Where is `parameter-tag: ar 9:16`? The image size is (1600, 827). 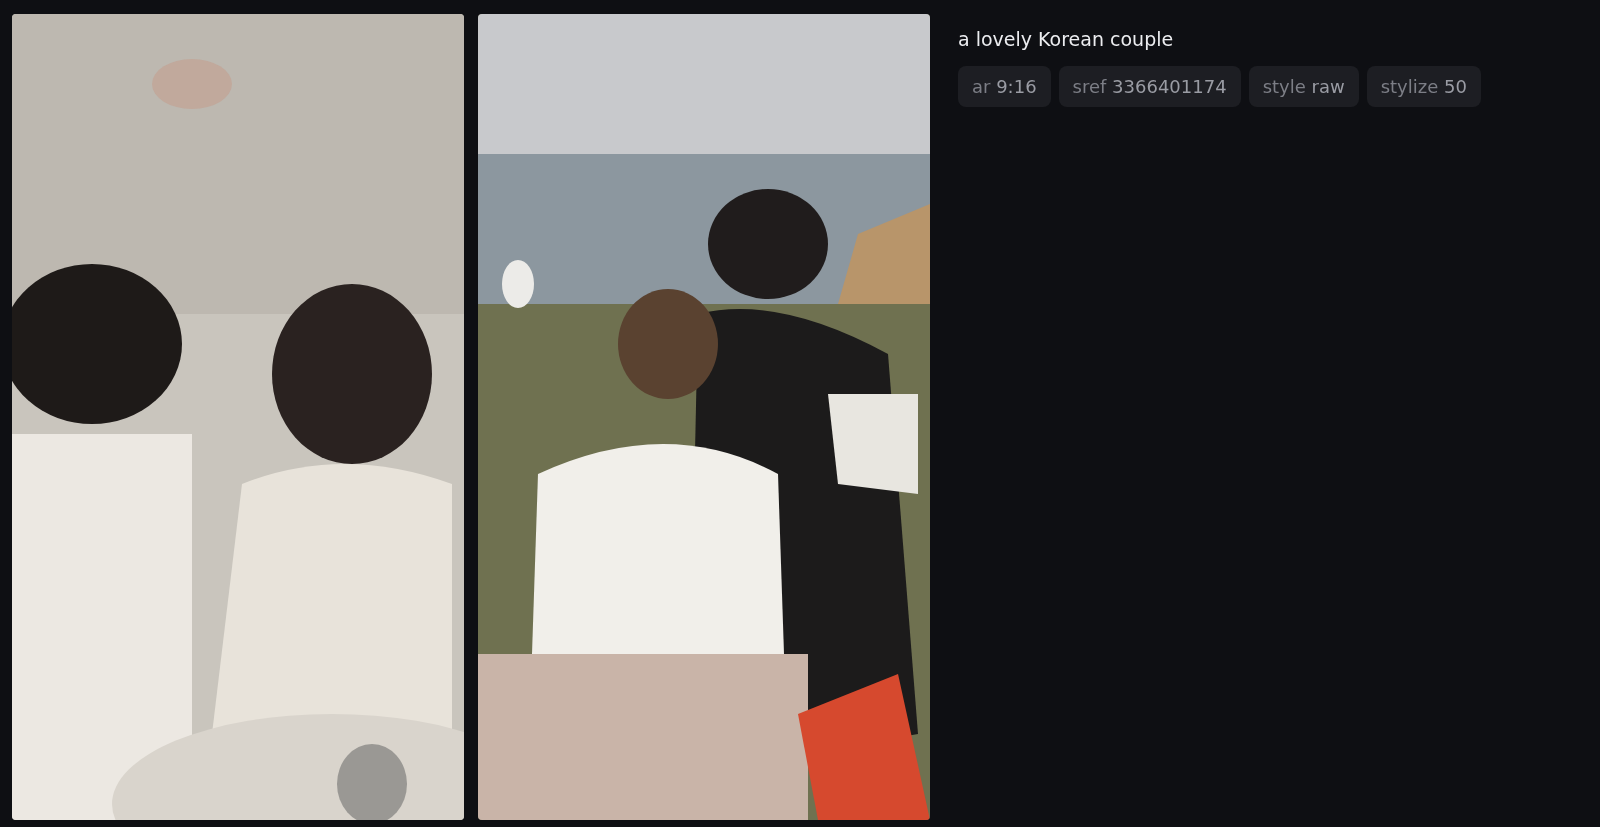
parameter-tag: ar 9:16 is located at coordinates (1004, 86).